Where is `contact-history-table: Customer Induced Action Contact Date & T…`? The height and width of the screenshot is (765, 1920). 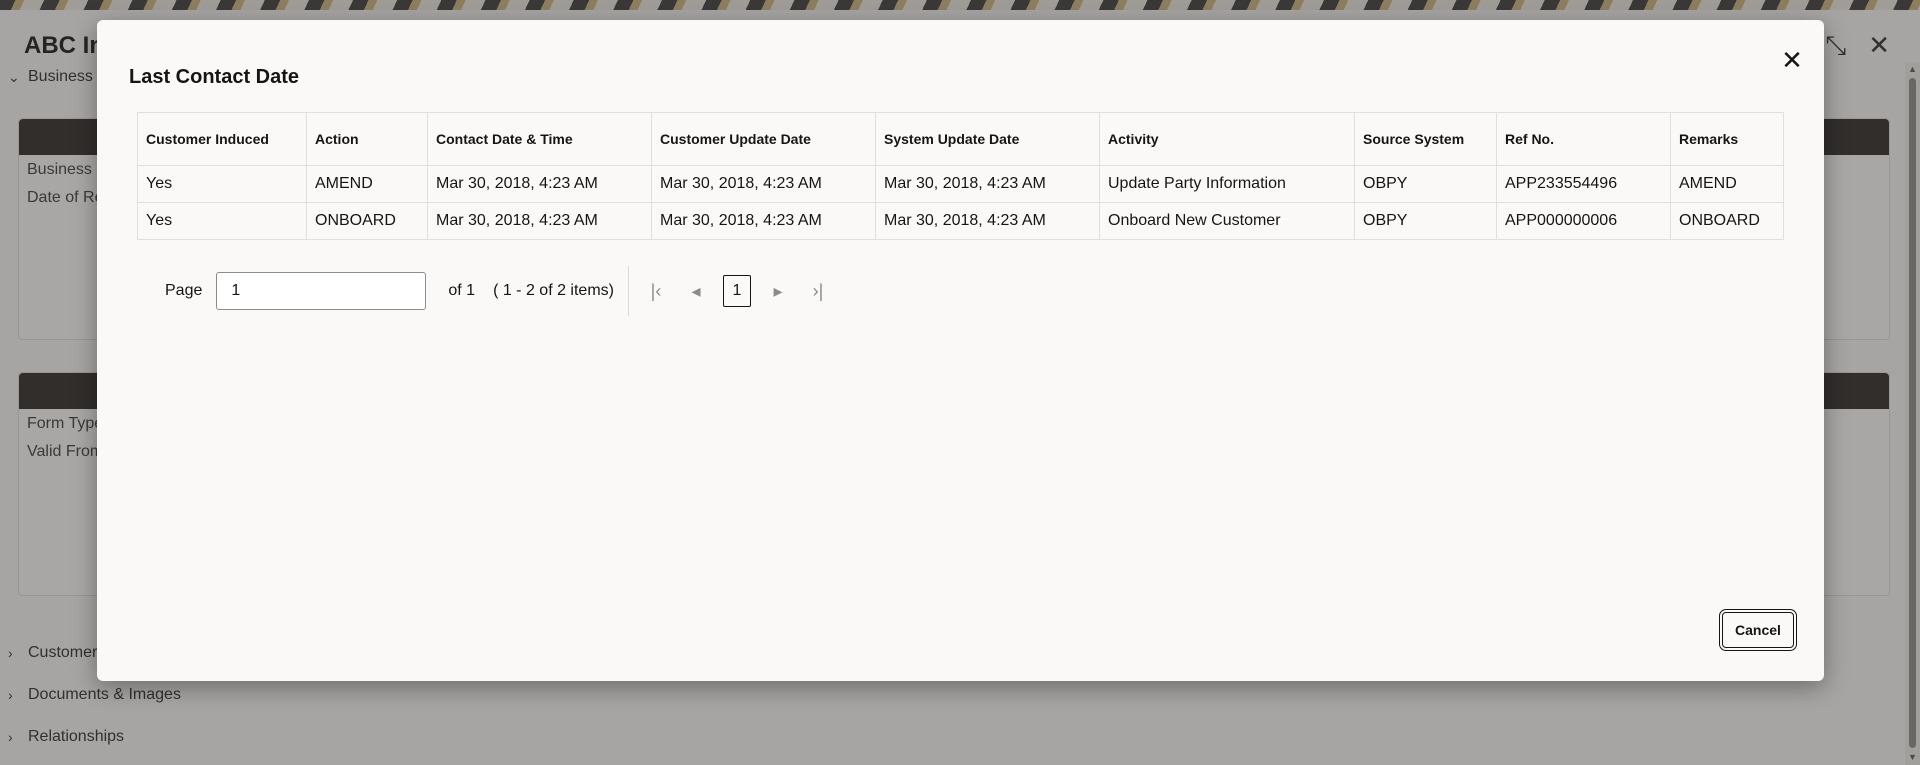 contact-history-table: Customer Induced Action Contact Date & T… is located at coordinates (960, 176).